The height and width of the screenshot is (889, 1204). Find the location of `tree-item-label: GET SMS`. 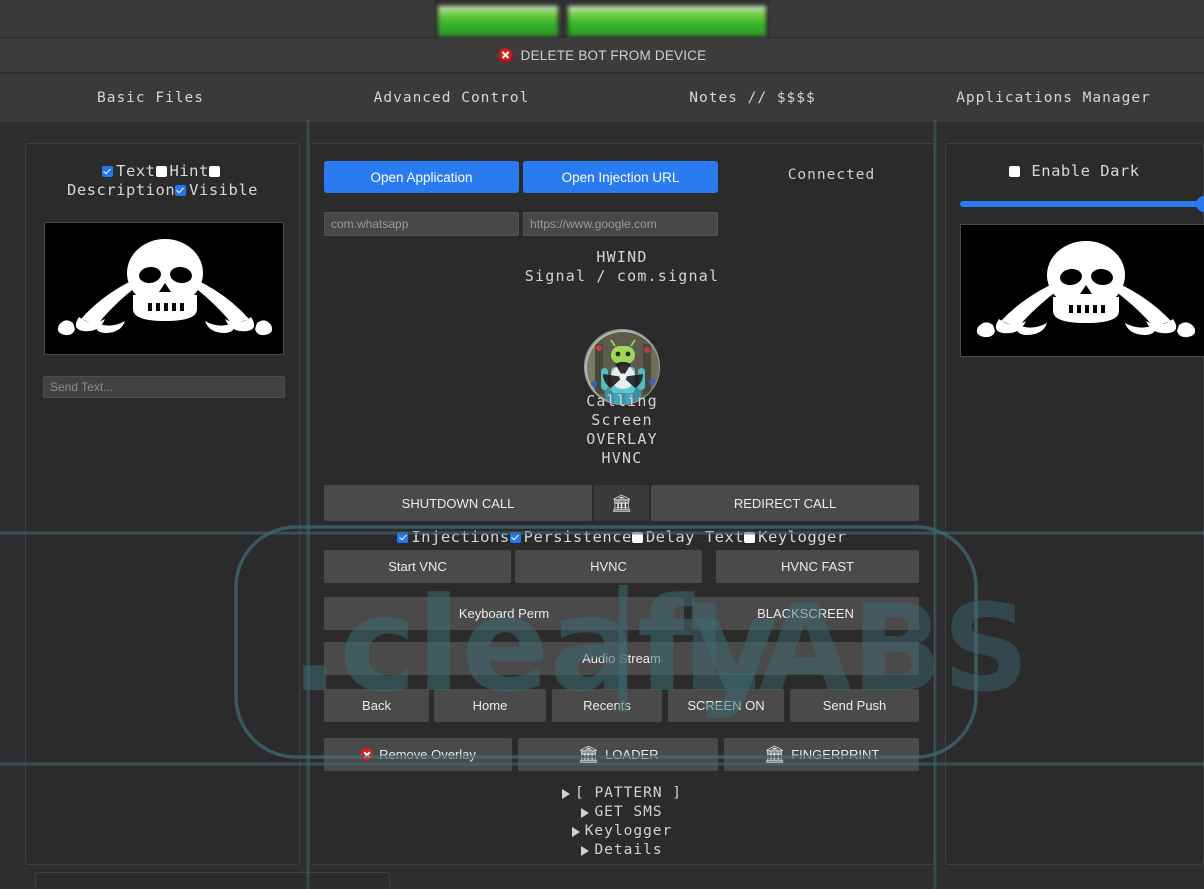

tree-item-label: GET SMS is located at coordinates (628, 812).